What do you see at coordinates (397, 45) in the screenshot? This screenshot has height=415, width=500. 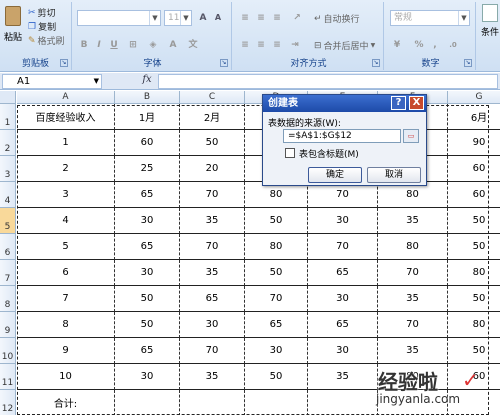 I see `currency-icon: ¥` at bounding box center [397, 45].